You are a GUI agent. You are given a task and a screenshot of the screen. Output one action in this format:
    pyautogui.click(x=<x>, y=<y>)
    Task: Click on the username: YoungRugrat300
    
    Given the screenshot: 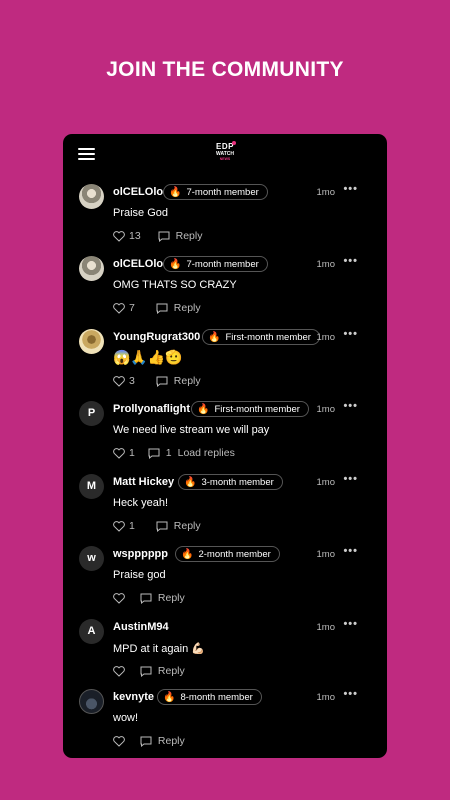 What is the action you would take?
    pyautogui.click(x=156, y=337)
    